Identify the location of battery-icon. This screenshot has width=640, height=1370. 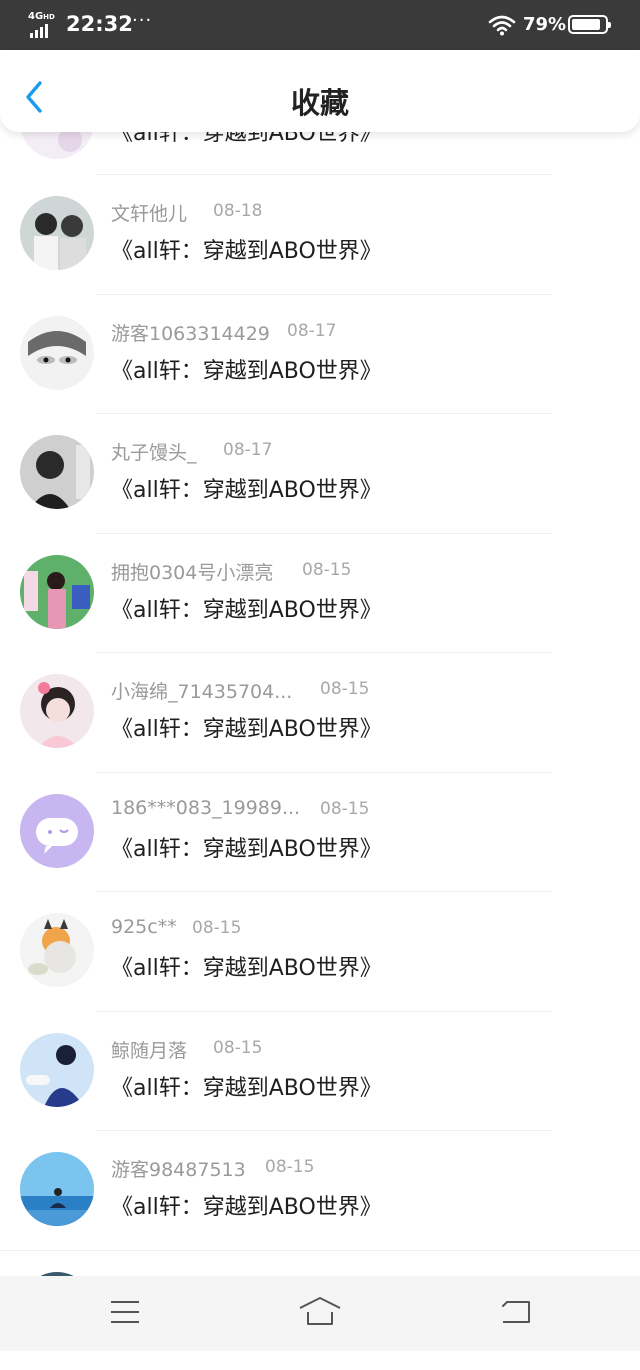
(588, 24).